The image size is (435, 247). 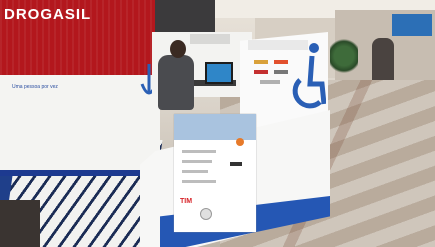 What do you see at coordinates (35, 87) in the screenshot?
I see `left-wall-caption: Uma pessoa por vez` at bounding box center [35, 87].